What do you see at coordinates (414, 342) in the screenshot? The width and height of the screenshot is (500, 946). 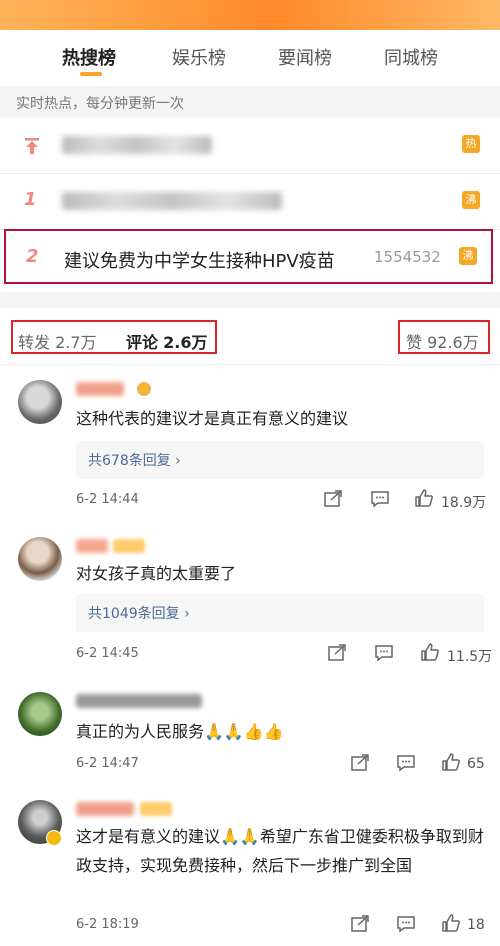 I see `like-label: 赞` at bounding box center [414, 342].